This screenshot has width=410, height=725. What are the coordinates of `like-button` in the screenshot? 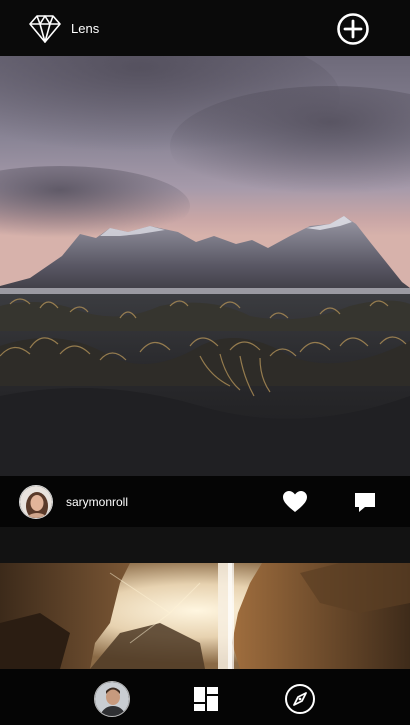 It's located at (295, 502).